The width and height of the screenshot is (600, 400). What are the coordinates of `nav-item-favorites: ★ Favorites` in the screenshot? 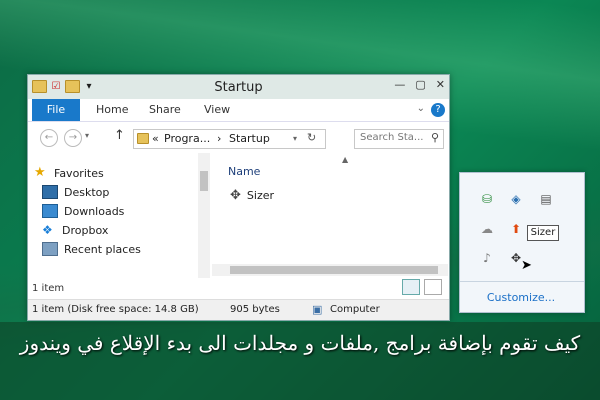 It's located at (69, 173).